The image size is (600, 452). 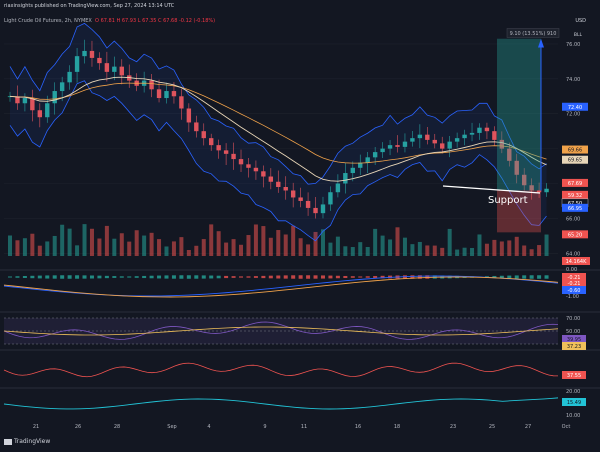 What do you see at coordinates (78, 427) in the screenshot?
I see `time-tick-label: 26` at bounding box center [78, 427].